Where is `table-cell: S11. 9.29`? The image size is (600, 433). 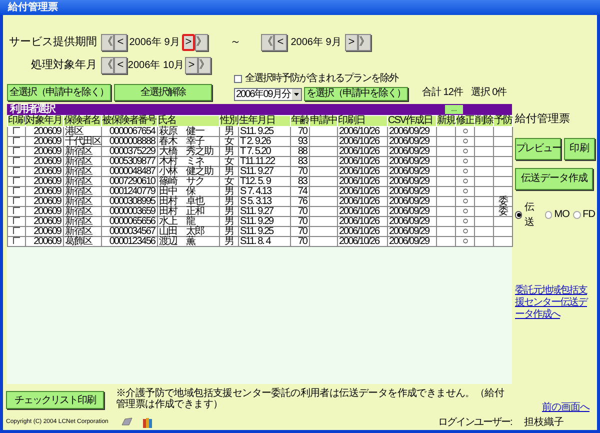
table-cell: S11. 9.29 is located at coordinates (257, 221).